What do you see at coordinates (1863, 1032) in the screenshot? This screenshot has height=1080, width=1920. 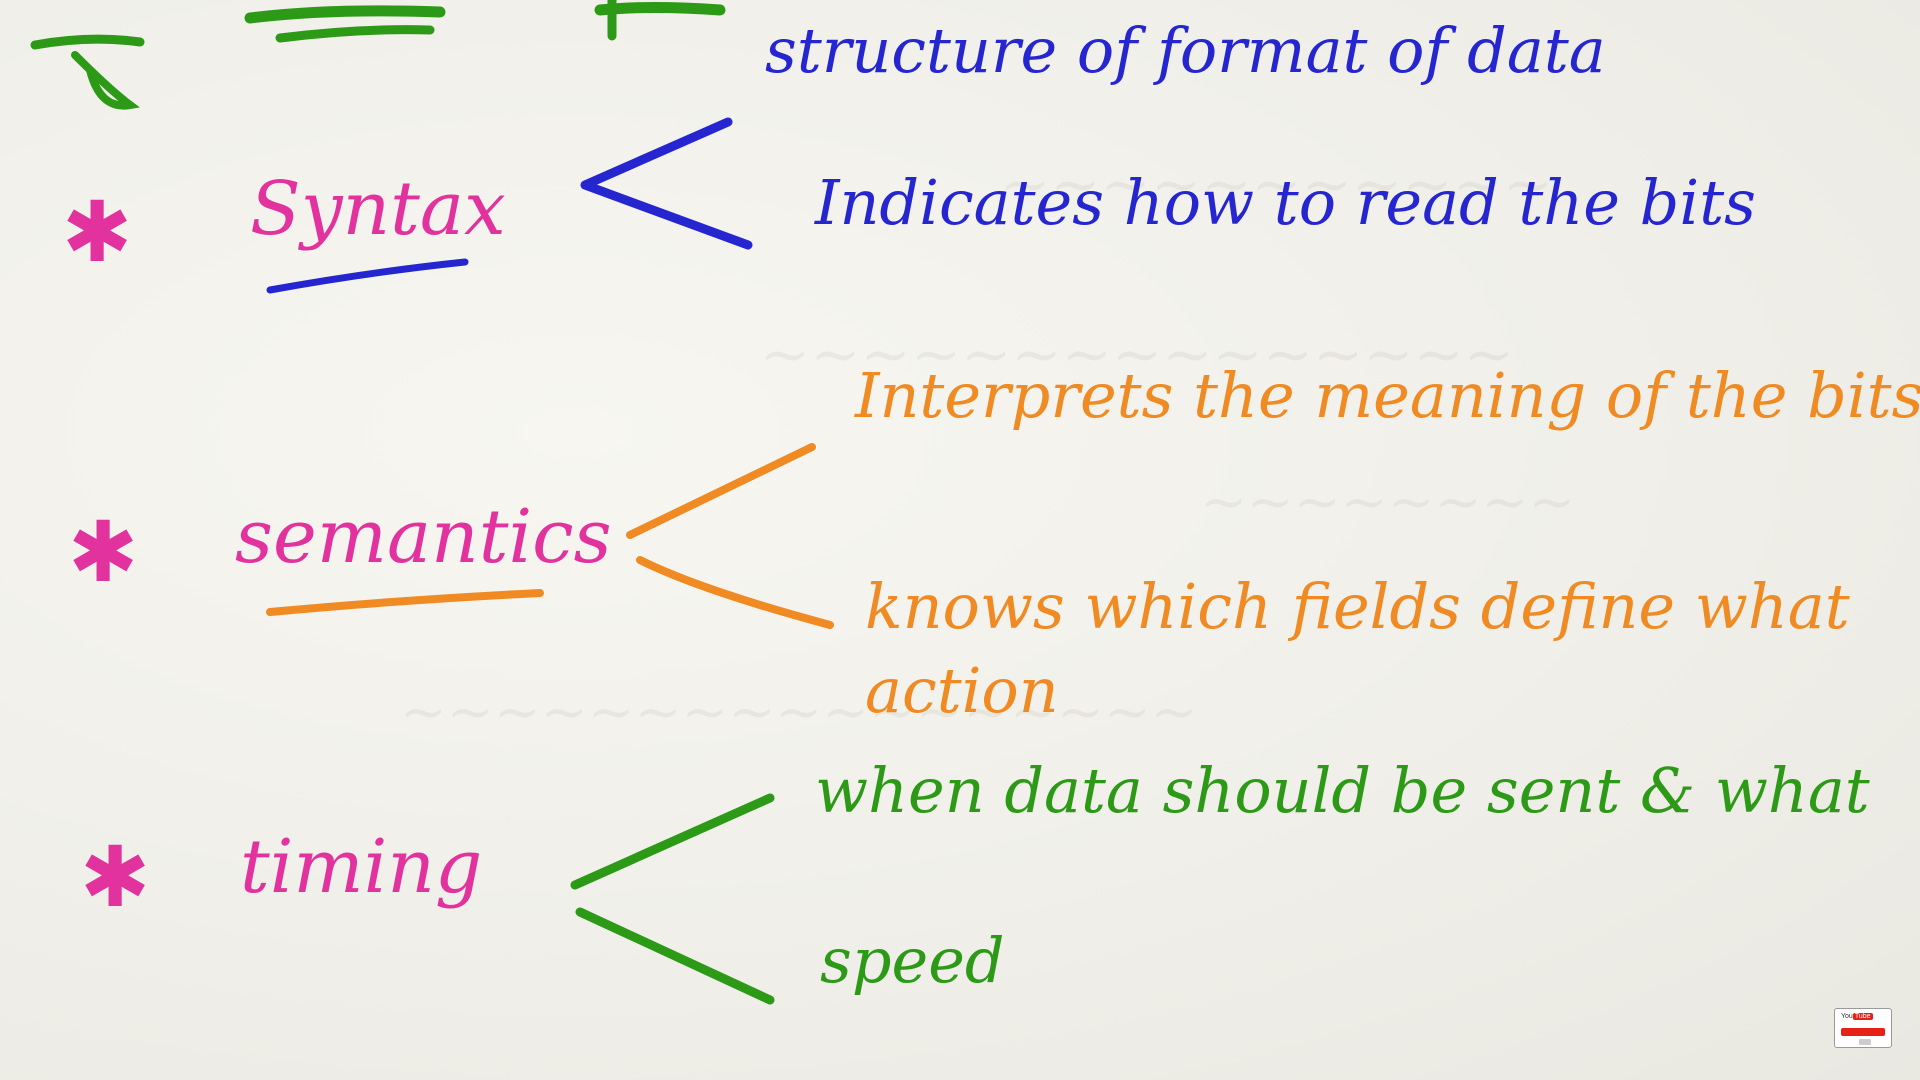 I see `subscribe-bar-icon` at bounding box center [1863, 1032].